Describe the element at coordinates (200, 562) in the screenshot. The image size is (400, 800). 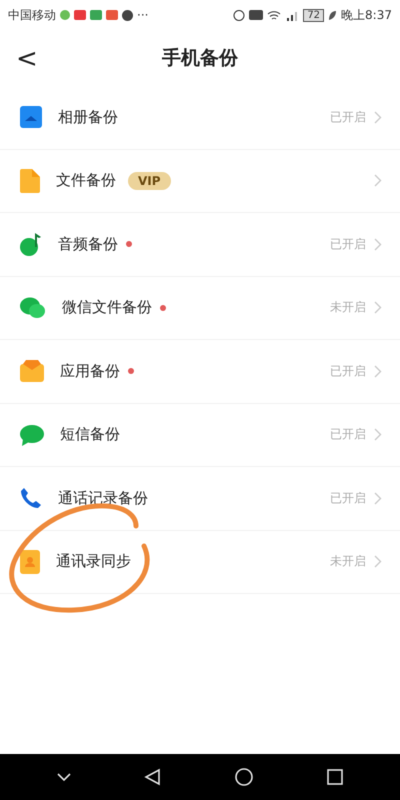
I see `backup-row: 通讯录同步 未开启` at that location.